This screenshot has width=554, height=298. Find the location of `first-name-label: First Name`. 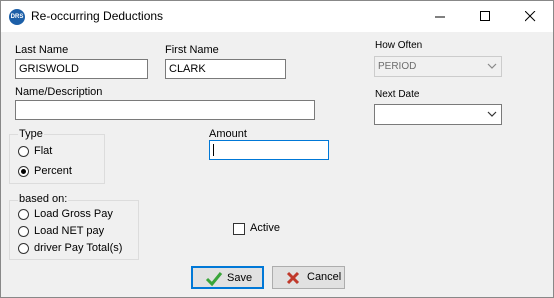

first-name-label: First Name is located at coordinates (192, 50).